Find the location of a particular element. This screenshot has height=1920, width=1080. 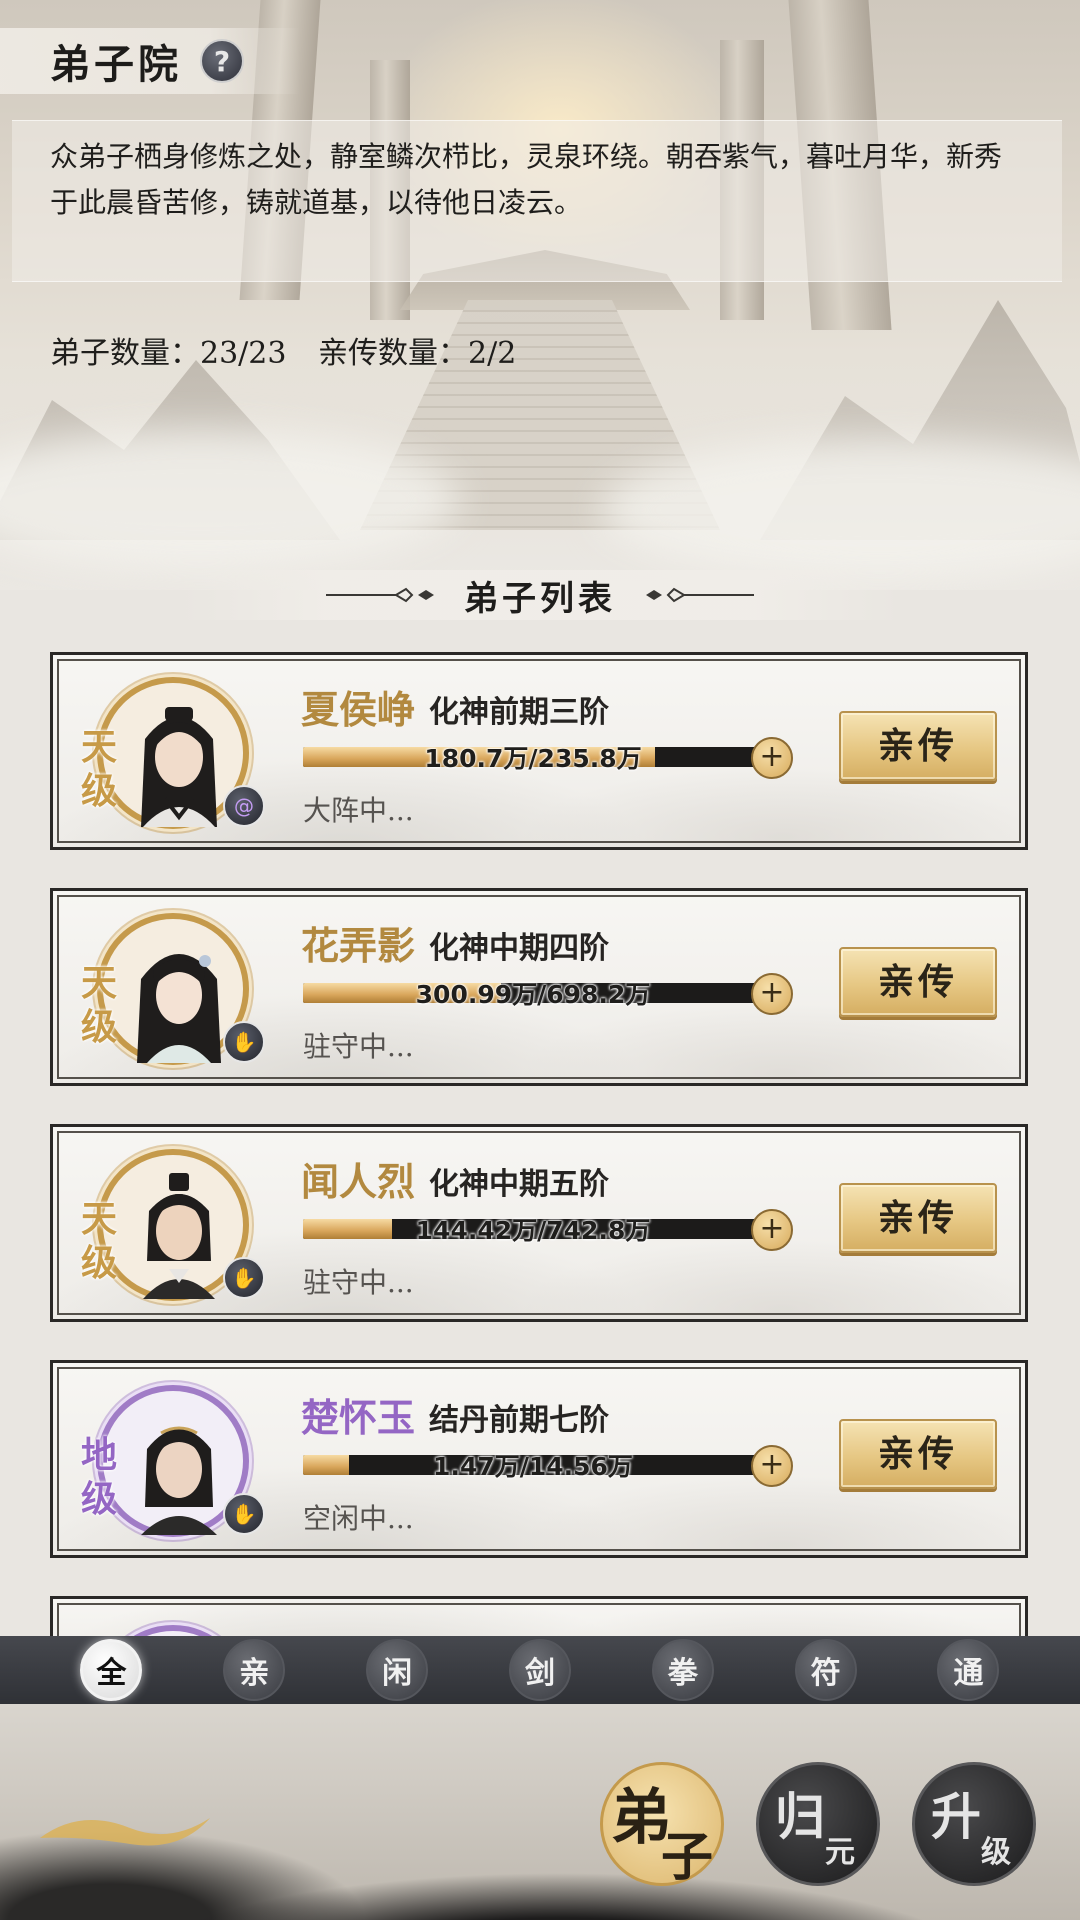

ornament-right-icon is located at coordinates (700, 595).